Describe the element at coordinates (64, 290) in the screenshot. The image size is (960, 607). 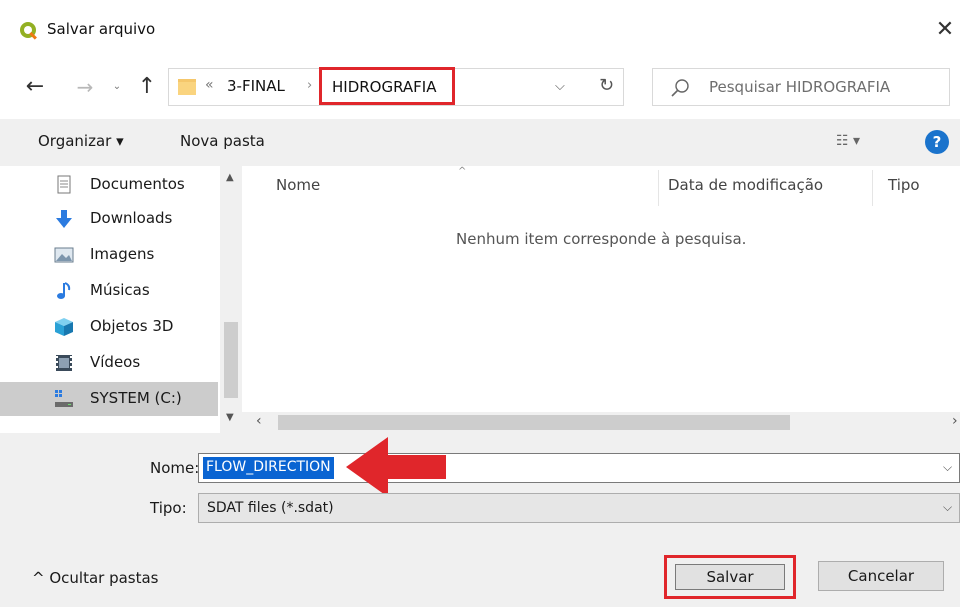
I see `music-icon` at that location.